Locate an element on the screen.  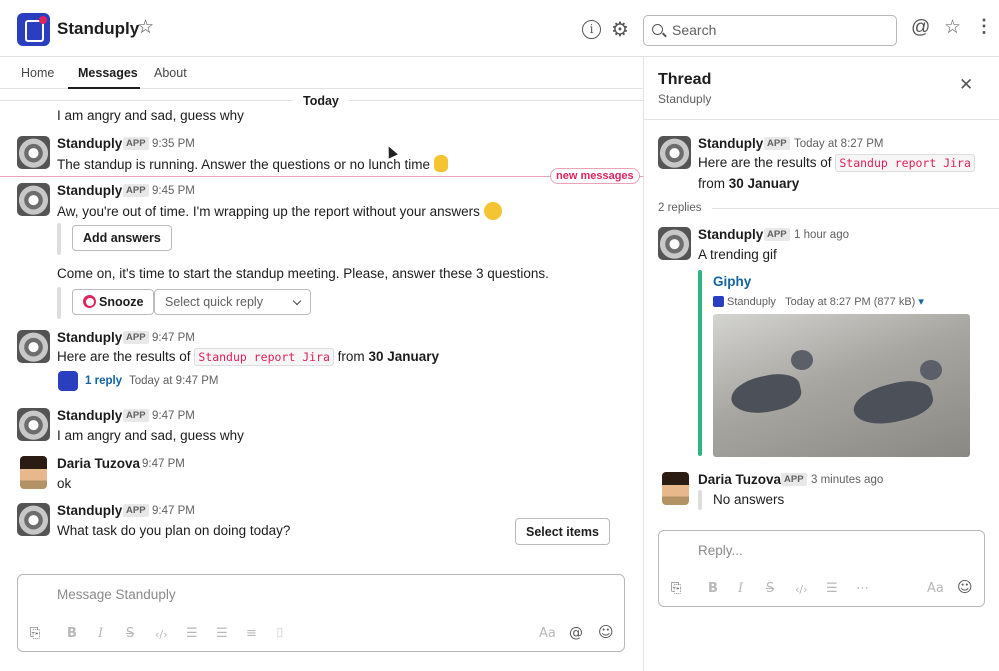
app-logo-icon is located at coordinates (33, 29).